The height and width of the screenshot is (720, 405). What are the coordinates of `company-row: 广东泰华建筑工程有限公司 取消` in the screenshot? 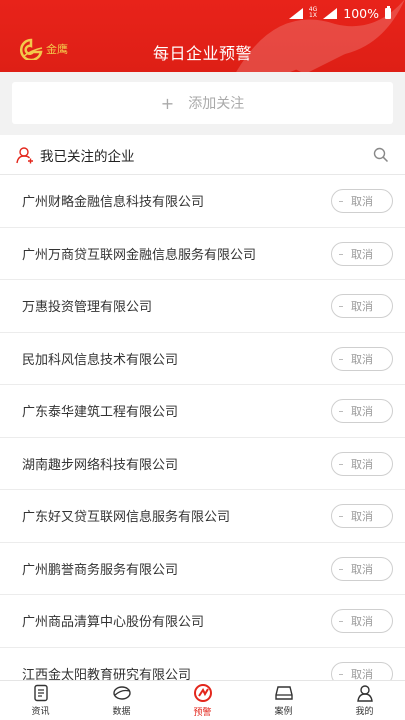 It's located at (202, 411).